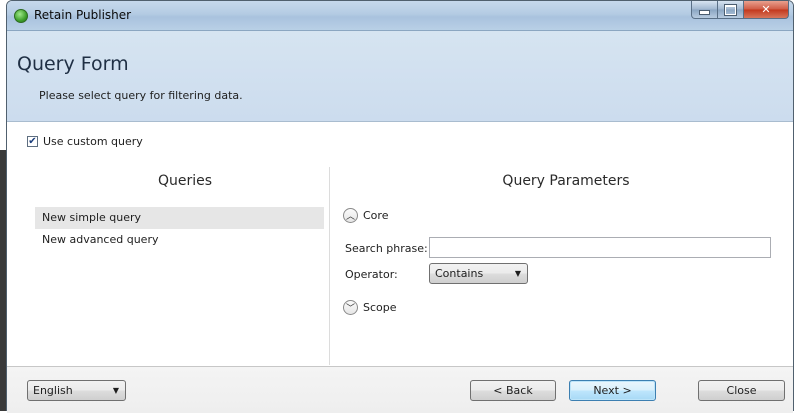  Describe the element at coordinates (400, 389) in the screenshot. I see `footer-bar: English ▼ < Back Next > Close` at that location.